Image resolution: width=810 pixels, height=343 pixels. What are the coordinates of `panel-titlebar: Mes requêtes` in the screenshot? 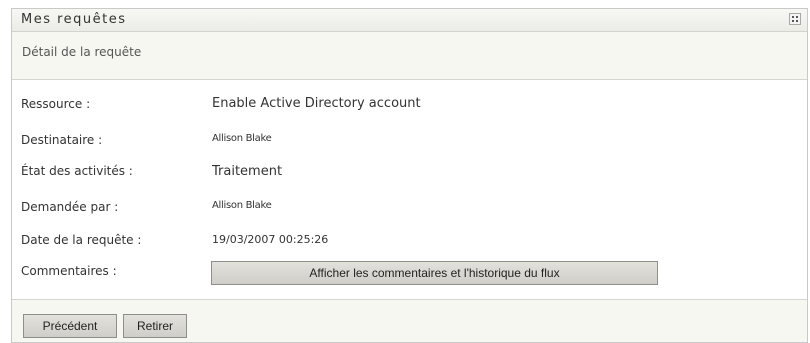 It's located at (409, 20).